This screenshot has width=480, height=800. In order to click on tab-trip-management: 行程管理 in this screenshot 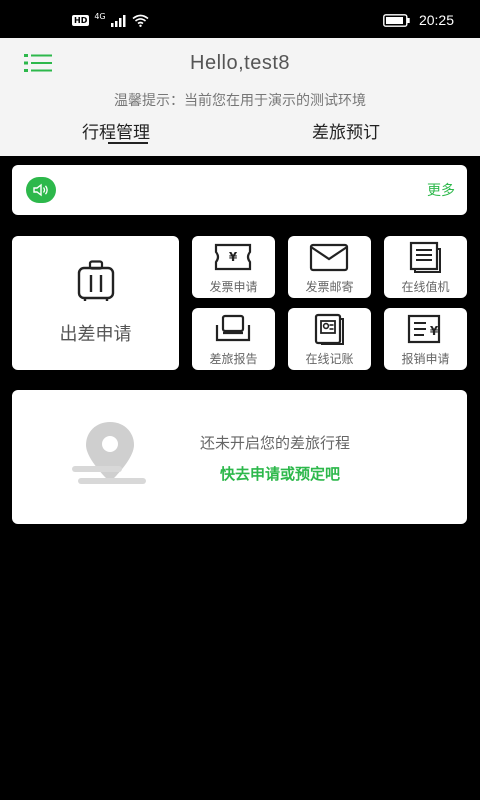, I will do `click(116, 130)`.